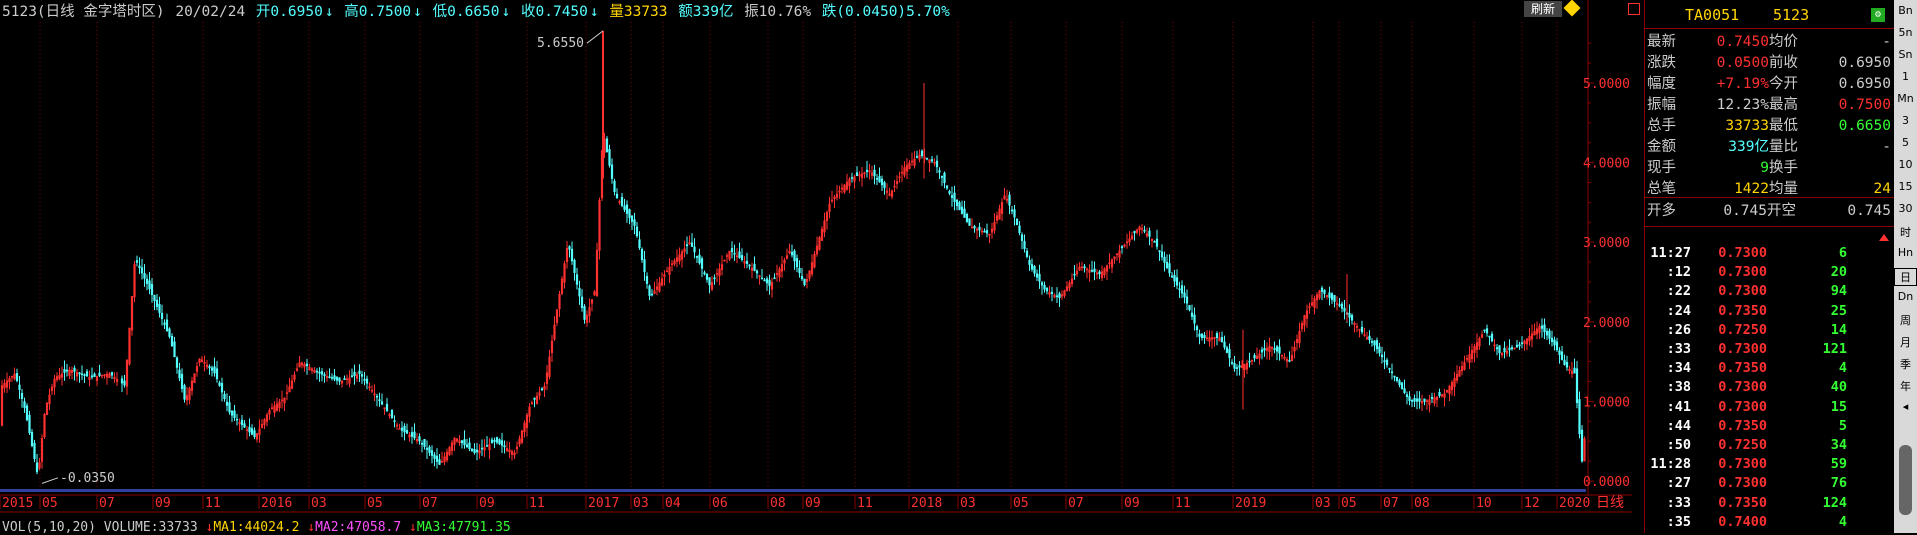  Describe the element at coordinates (1905, 320) in the screenshot. I see `period-button: 周` at that location.